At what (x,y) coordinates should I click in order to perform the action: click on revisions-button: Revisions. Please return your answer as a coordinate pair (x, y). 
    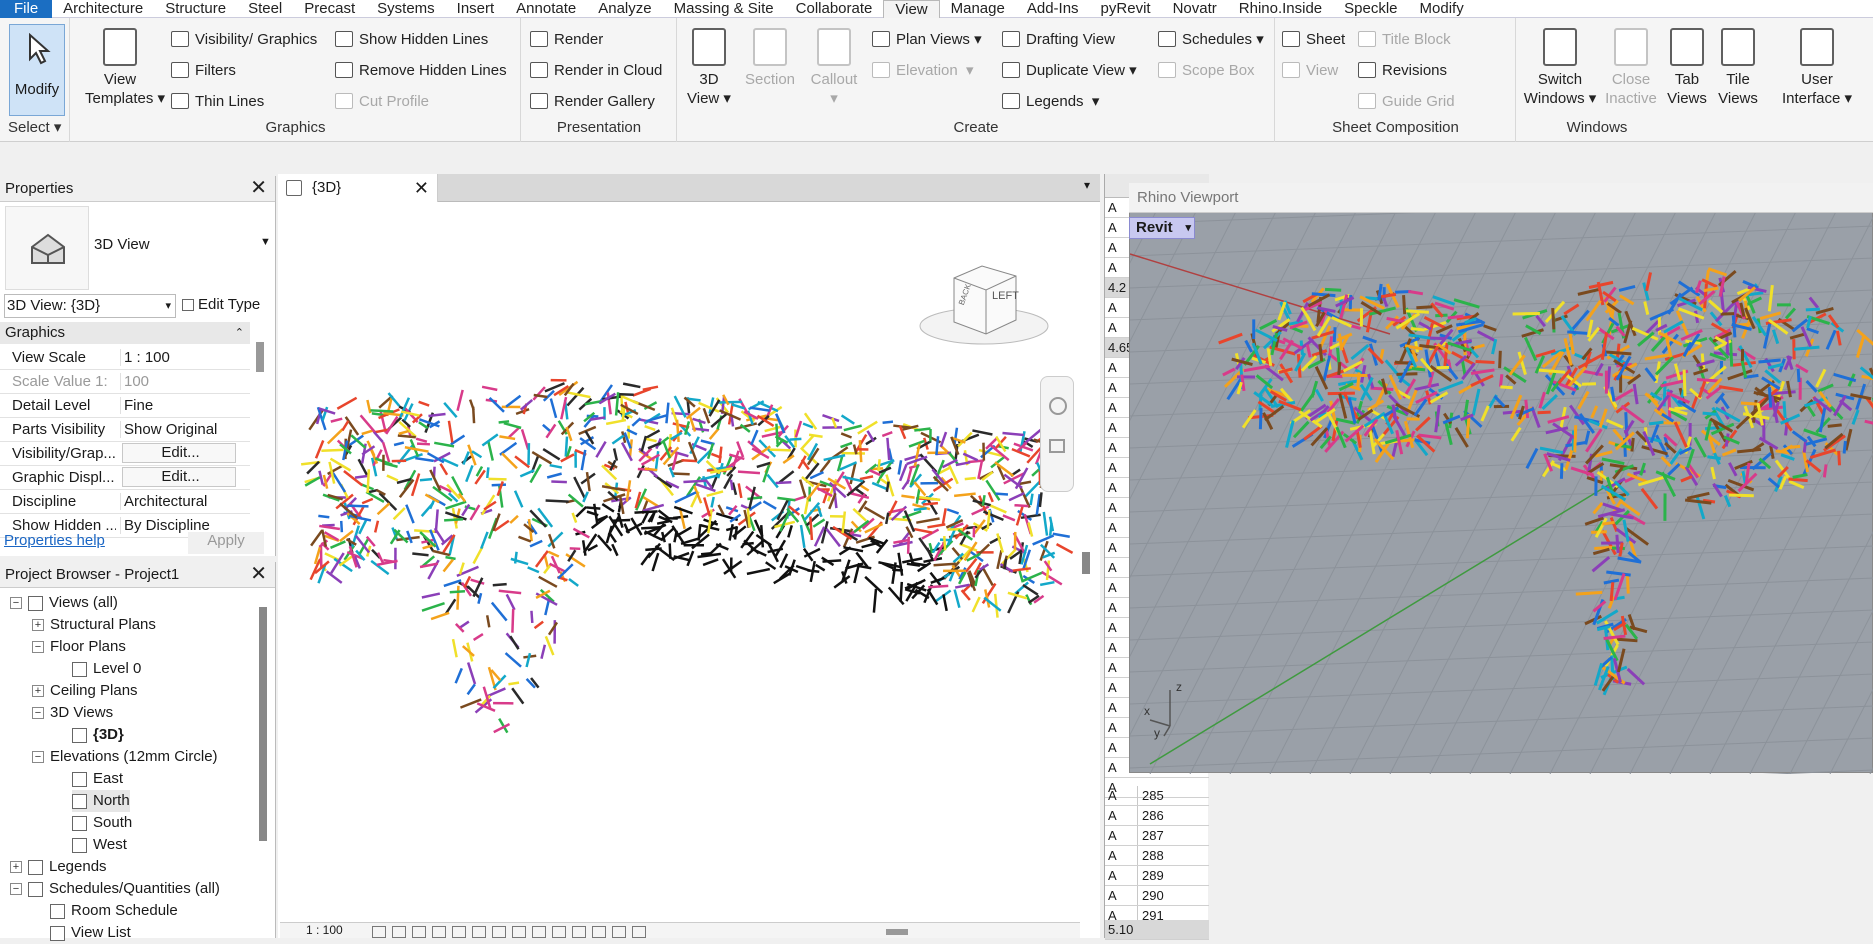
    Looking at the image, I should click on (1402, 70).